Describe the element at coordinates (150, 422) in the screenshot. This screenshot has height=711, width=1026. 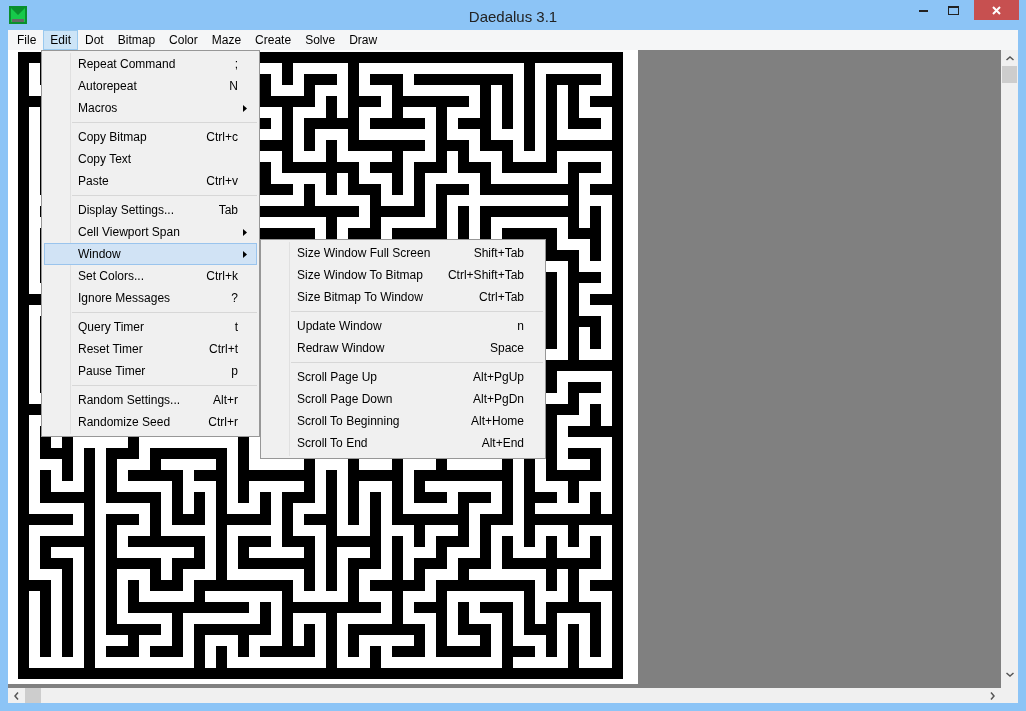
I see `menu-item: Randomize Seed Ctrl+r` at that location.